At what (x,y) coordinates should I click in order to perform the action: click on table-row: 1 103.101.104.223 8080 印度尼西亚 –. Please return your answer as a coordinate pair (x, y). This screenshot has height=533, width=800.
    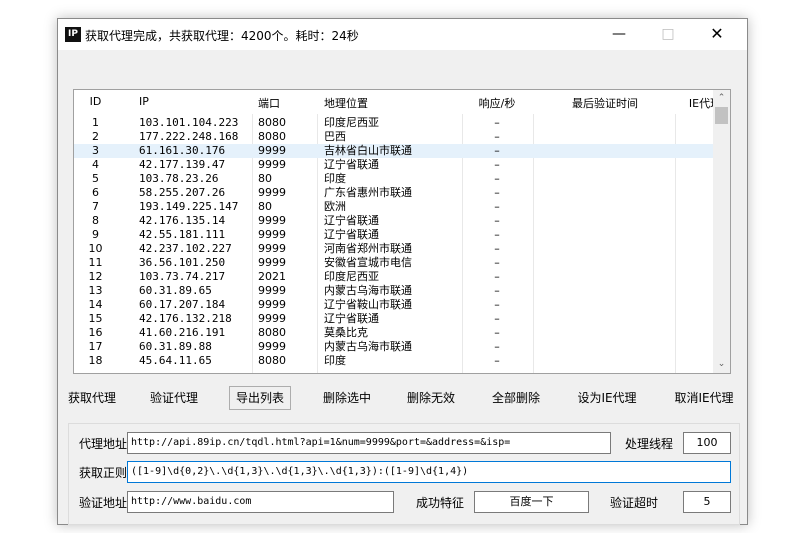
    Looking at the image, I should click on (394, 123).